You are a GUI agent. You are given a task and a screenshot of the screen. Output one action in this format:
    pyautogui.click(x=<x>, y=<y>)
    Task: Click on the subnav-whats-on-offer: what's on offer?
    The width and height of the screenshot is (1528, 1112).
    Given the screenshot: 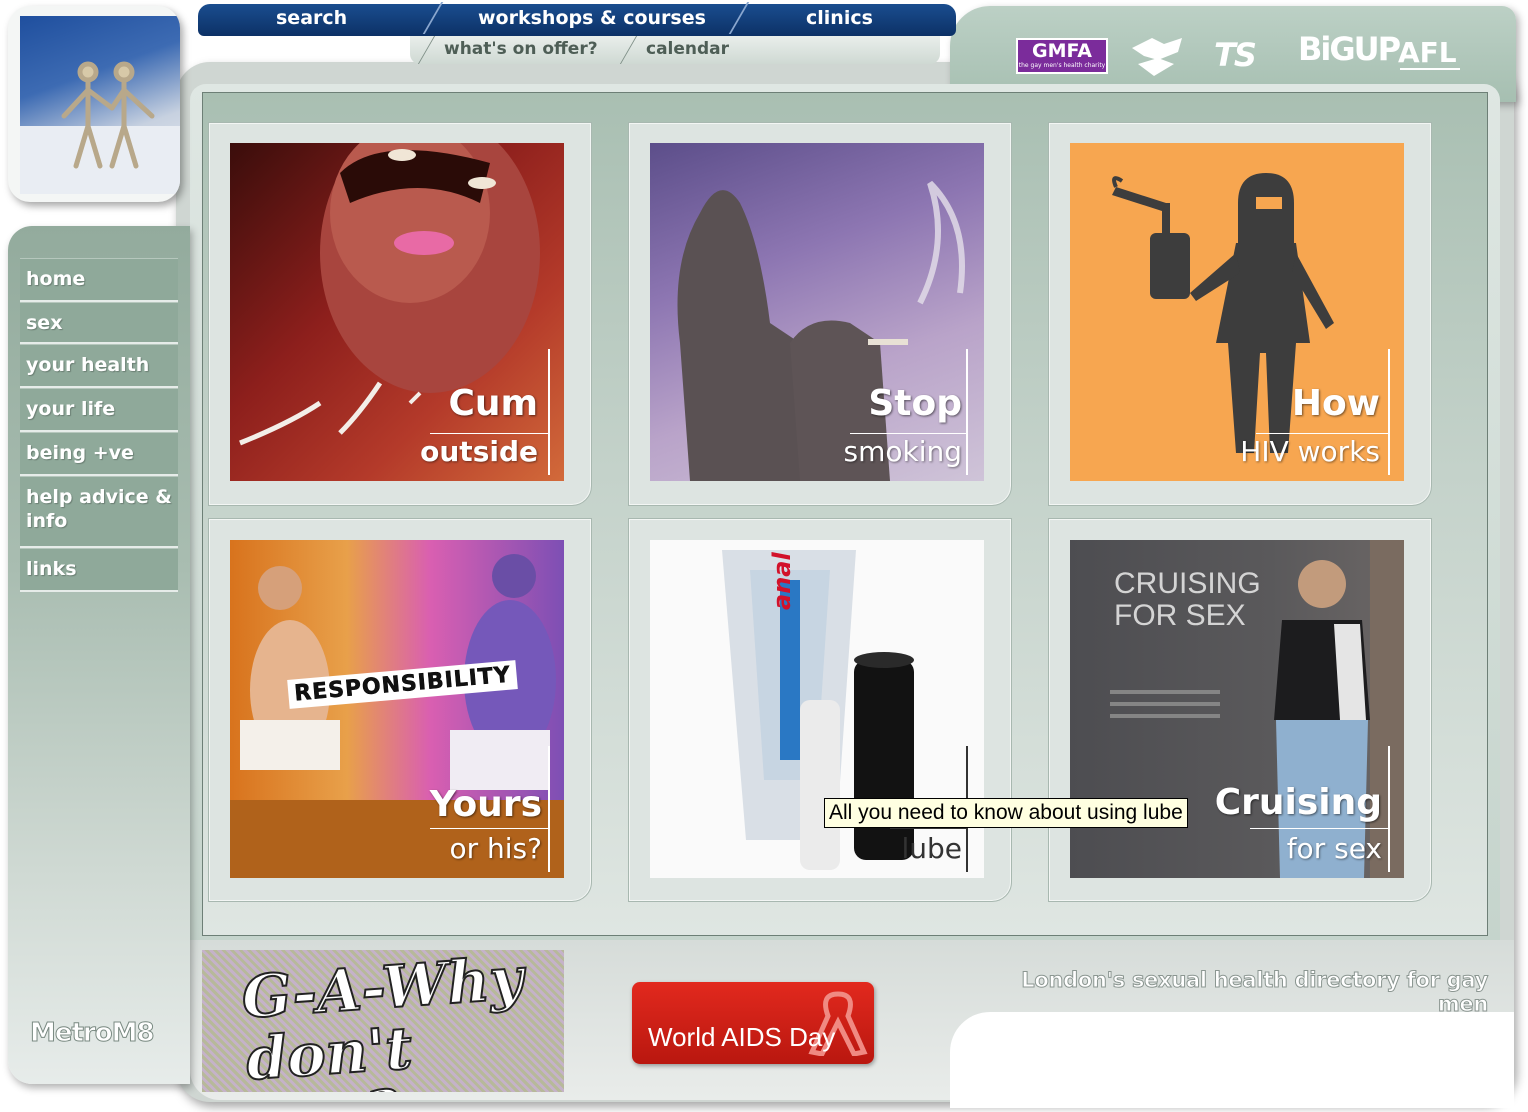 What is the action you would take?
    pyautogui.click(x=521, y=49)
    